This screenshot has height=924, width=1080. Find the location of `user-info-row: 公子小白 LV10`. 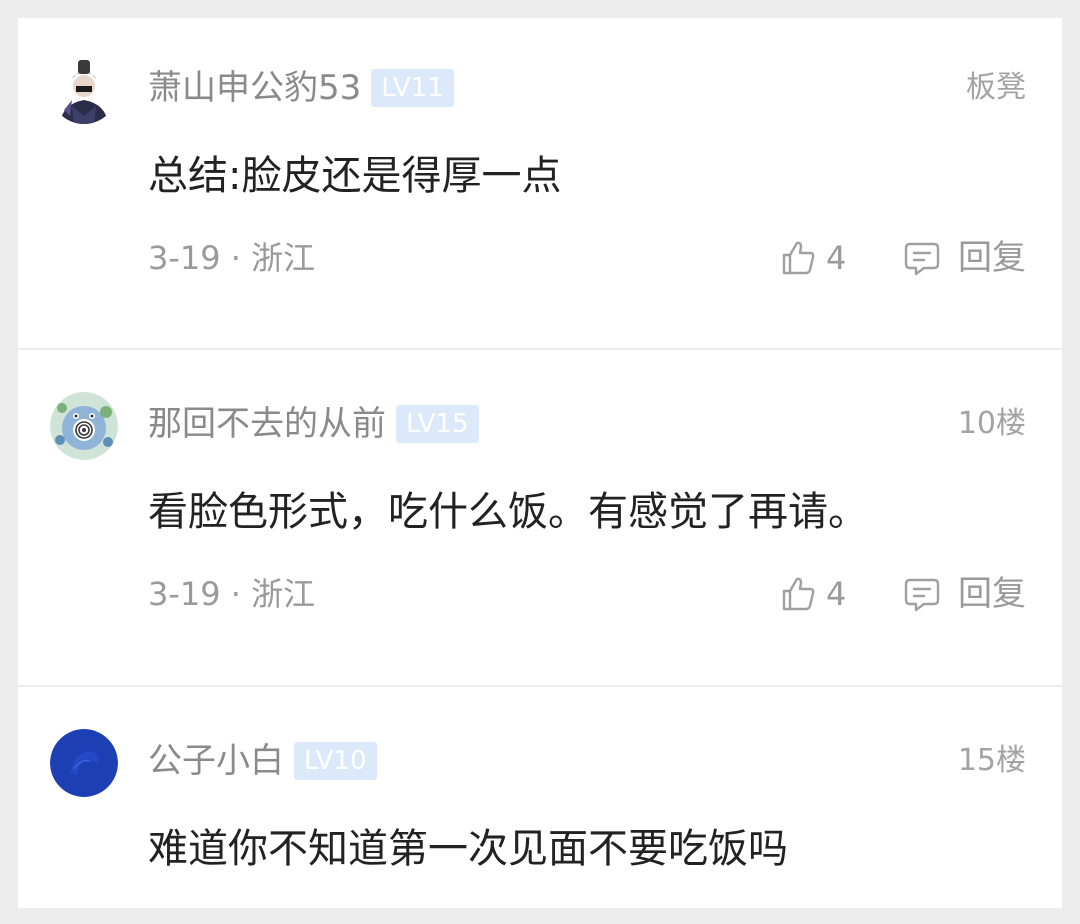

user-info-row: 公子小白 LV10 is located at coordinates (262, 761).